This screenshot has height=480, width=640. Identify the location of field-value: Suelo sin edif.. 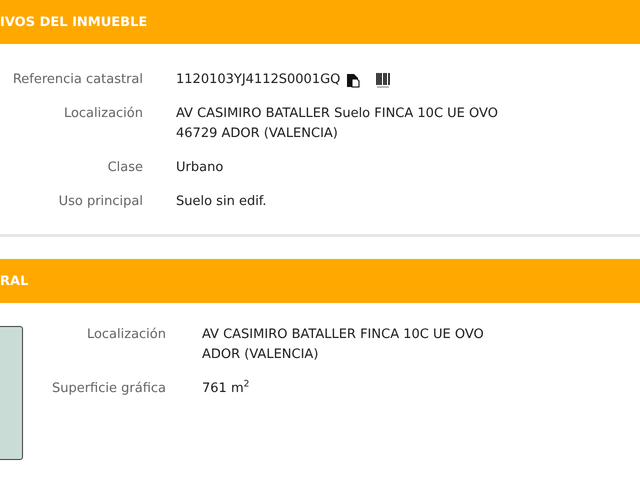
(221, 202).